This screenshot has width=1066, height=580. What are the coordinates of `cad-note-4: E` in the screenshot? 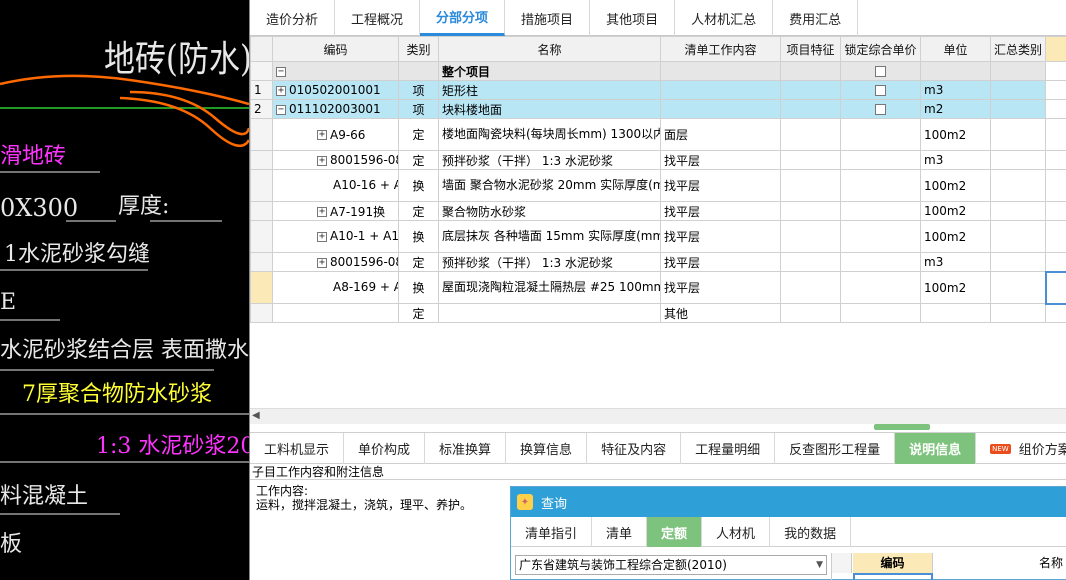 It's located at (8, 302).